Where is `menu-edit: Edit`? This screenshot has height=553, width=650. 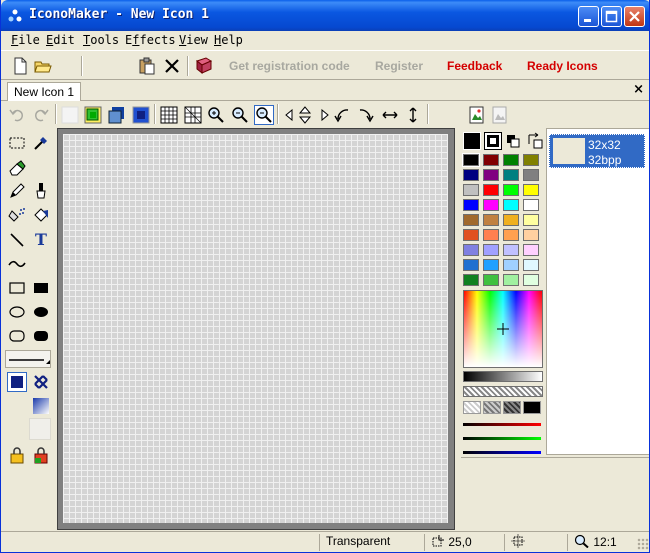 menu-edit: Edit is located at coordinates (60, 40).